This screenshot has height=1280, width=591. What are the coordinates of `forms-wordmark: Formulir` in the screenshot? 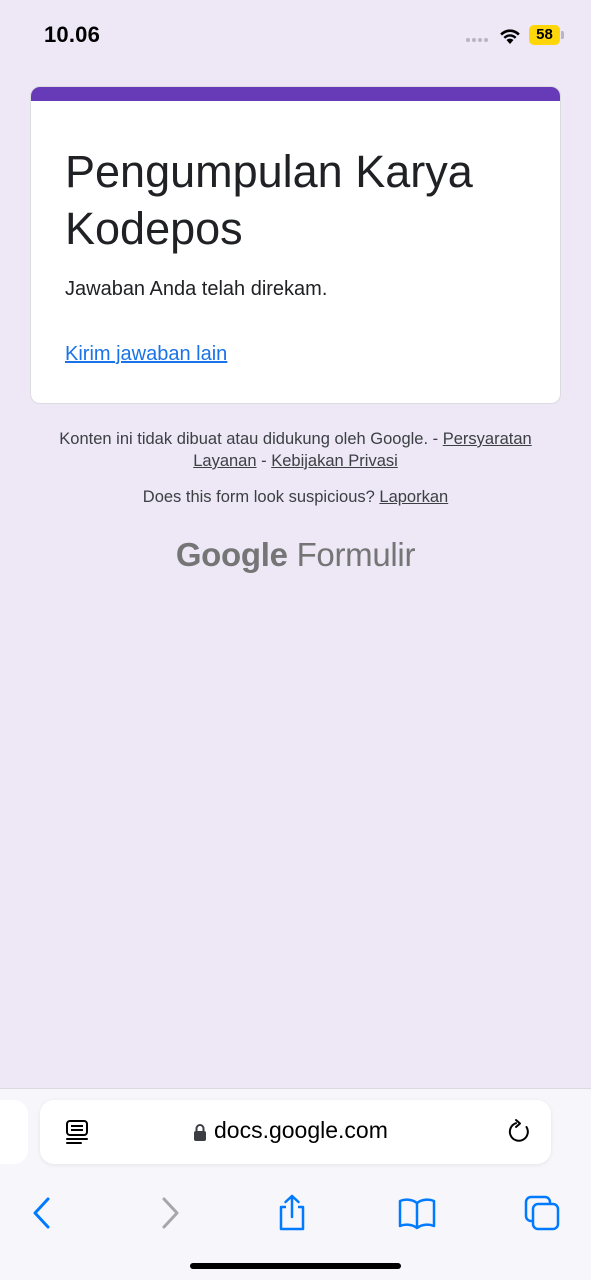 It's located at (356, 554).